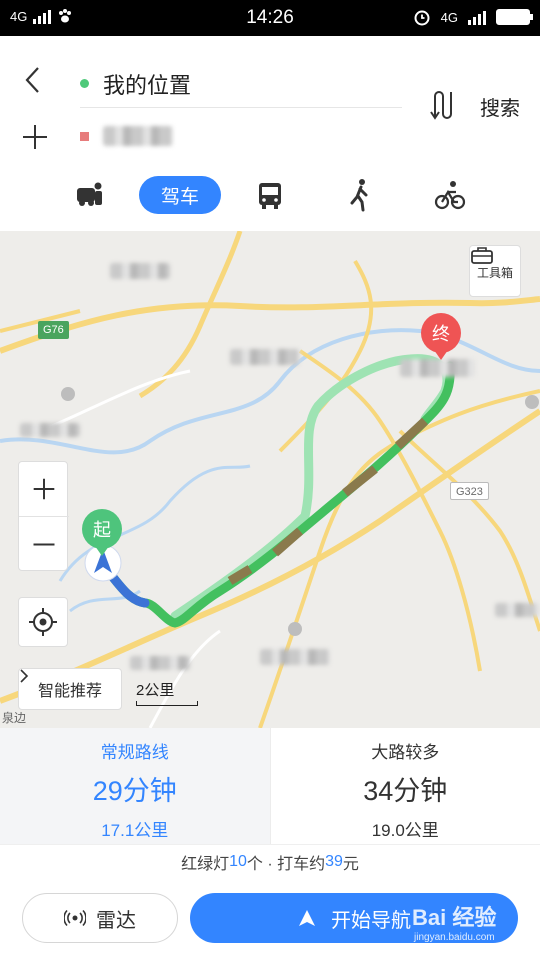 The height and width of the screenshot is (960, 540). I want to click on radar-button: 雷达, so click(100, 918).